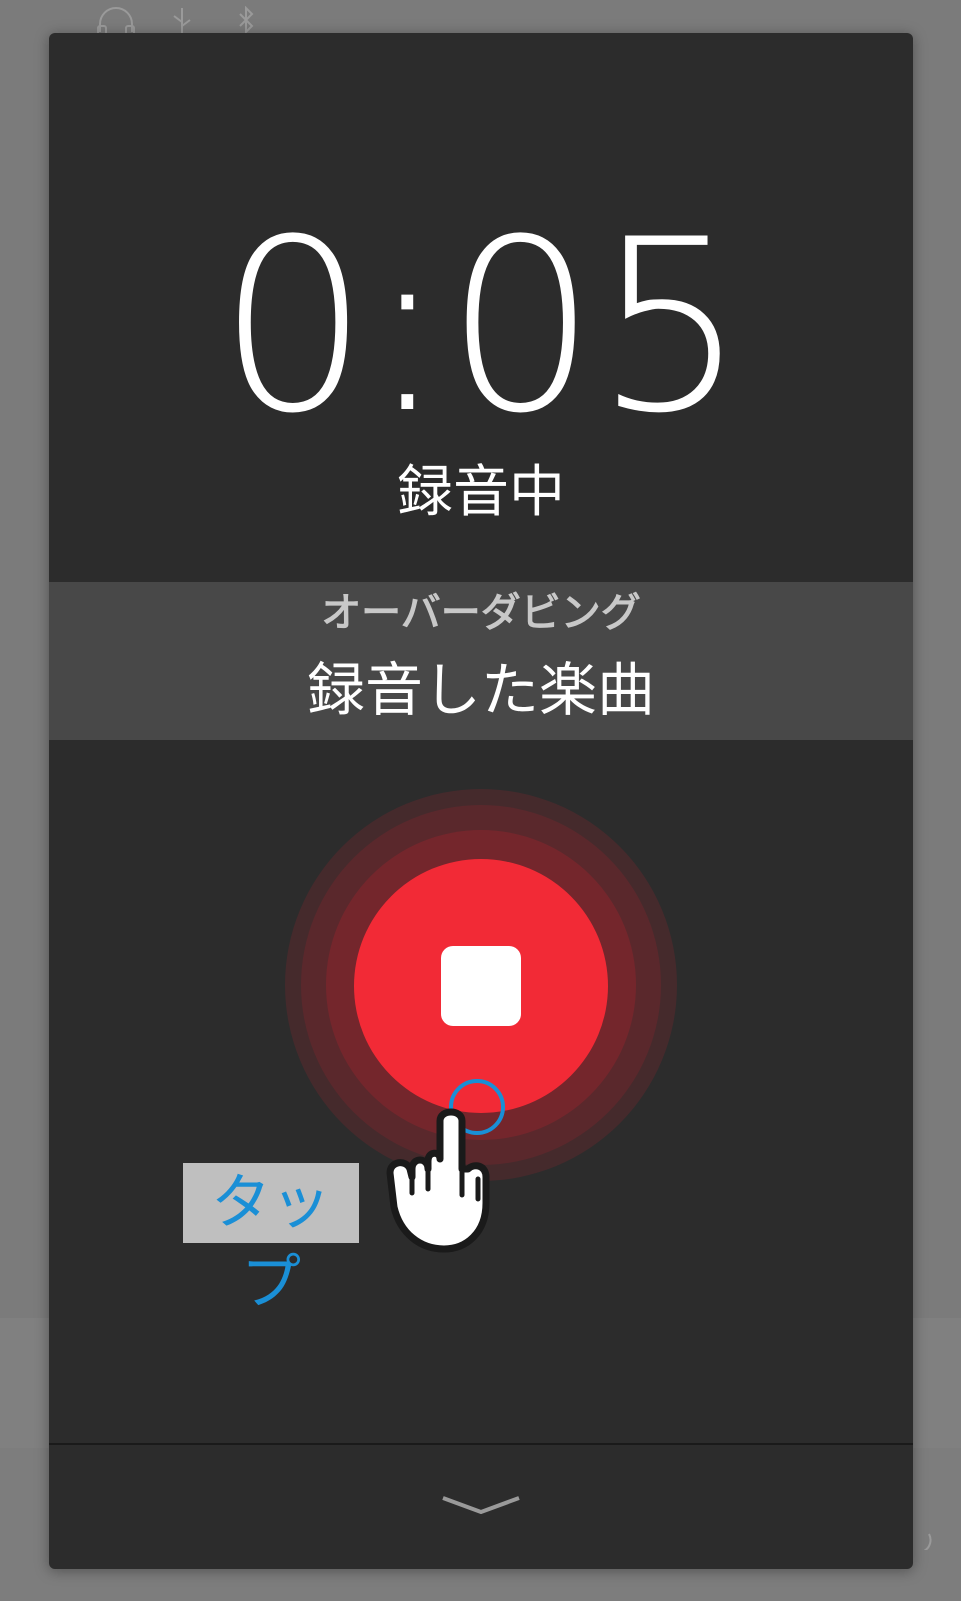  I want to click on chevron-down-icon, so click(481, 1508).